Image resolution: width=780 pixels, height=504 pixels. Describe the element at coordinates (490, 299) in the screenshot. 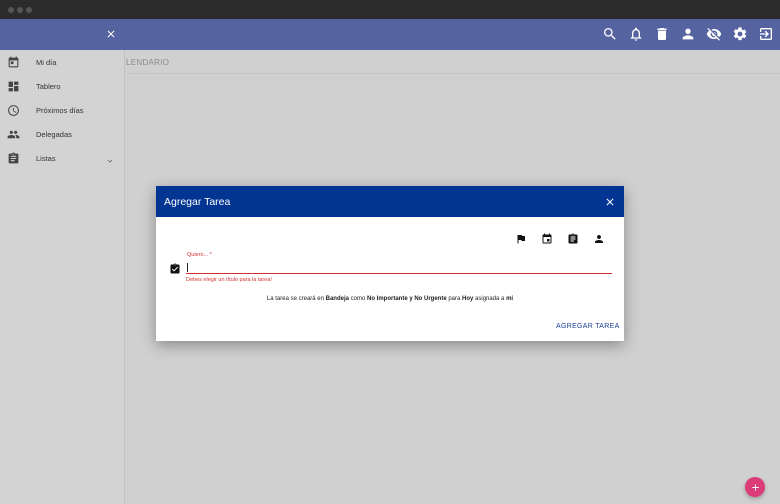

I see `summary-text: asignada a` at that location.